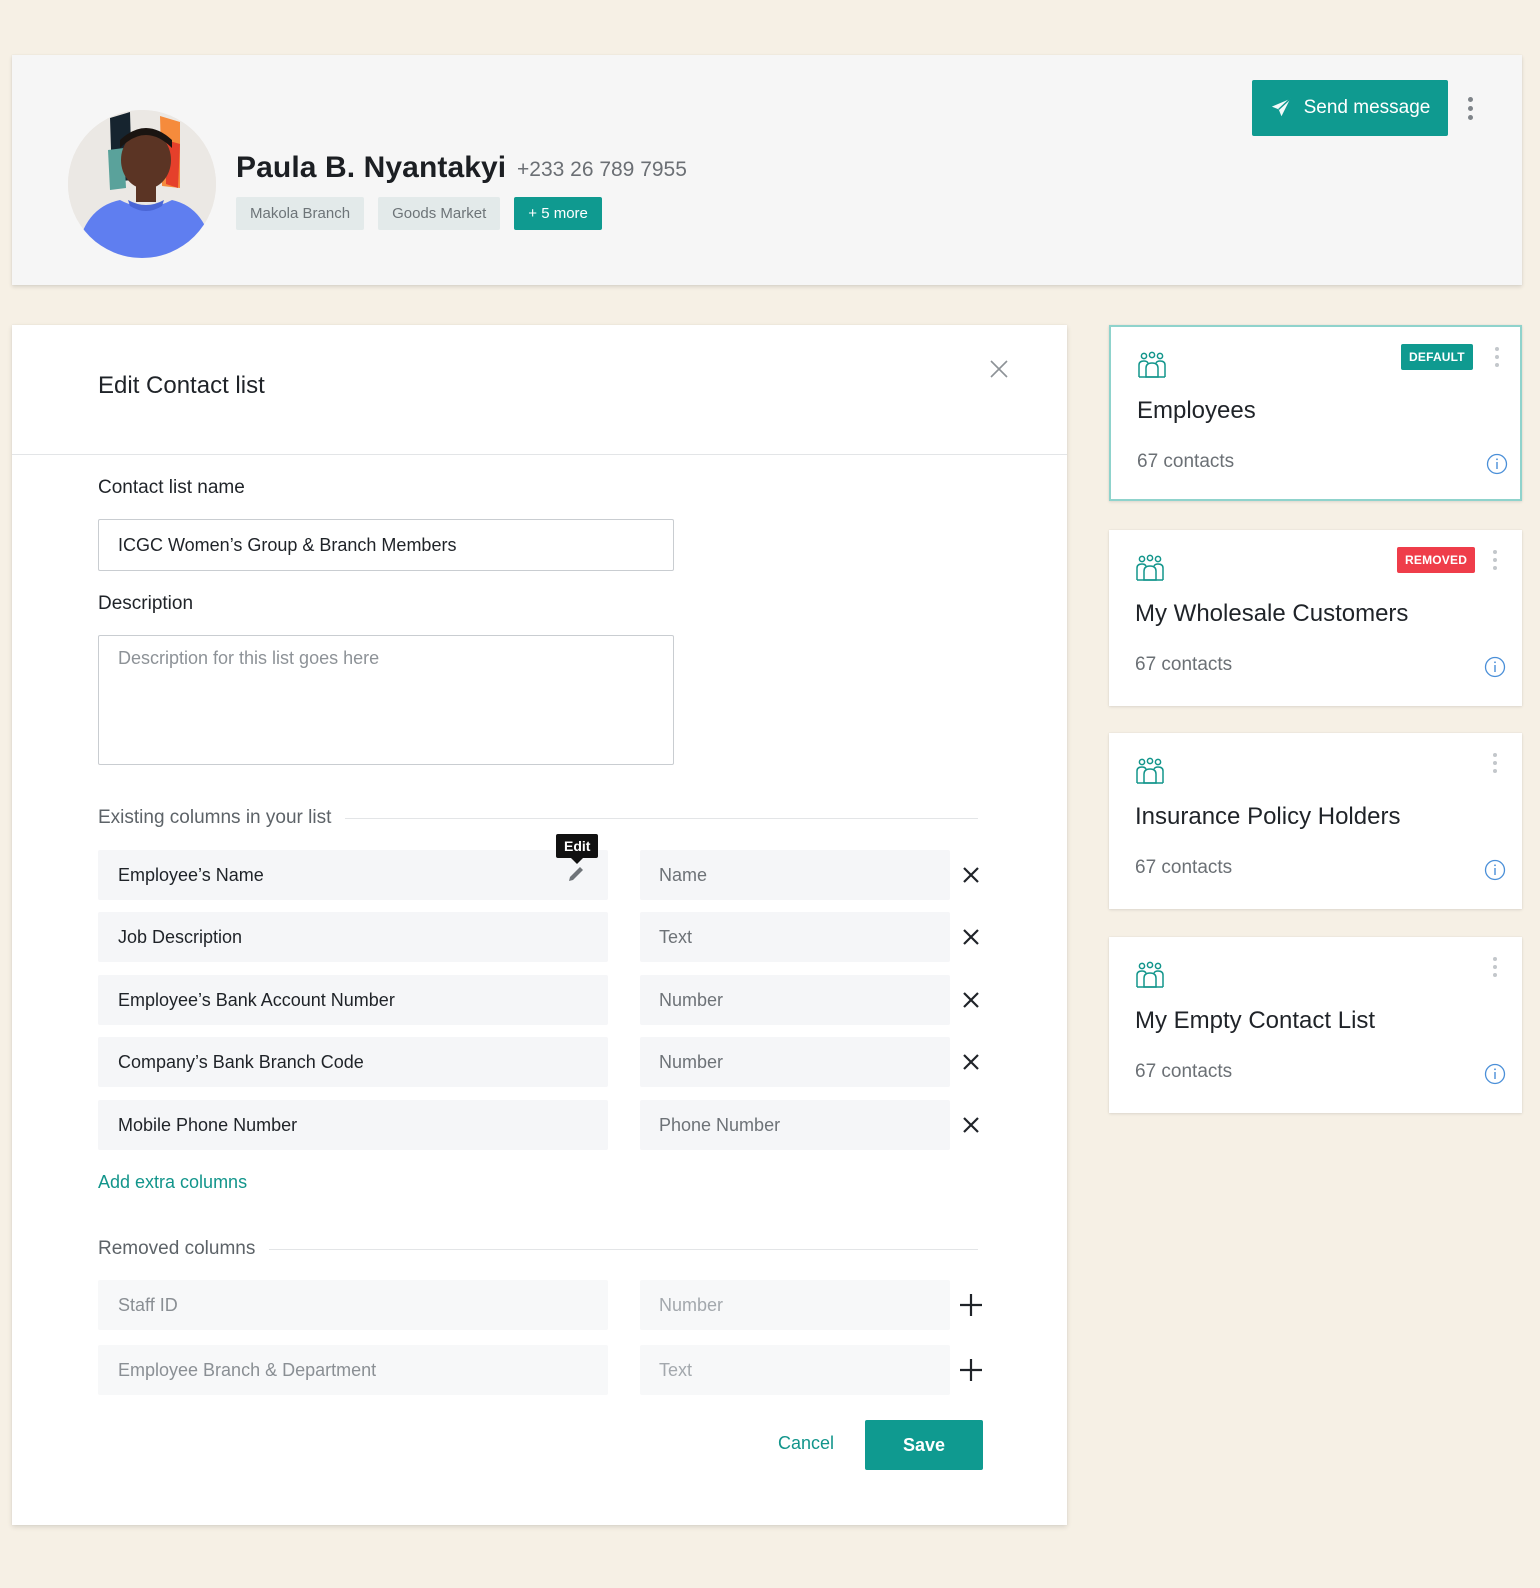 This screenshot has width=1540, height=1588. I want to click on column-row: Employee’s Bank Account Number Number, so click(543, 1000).